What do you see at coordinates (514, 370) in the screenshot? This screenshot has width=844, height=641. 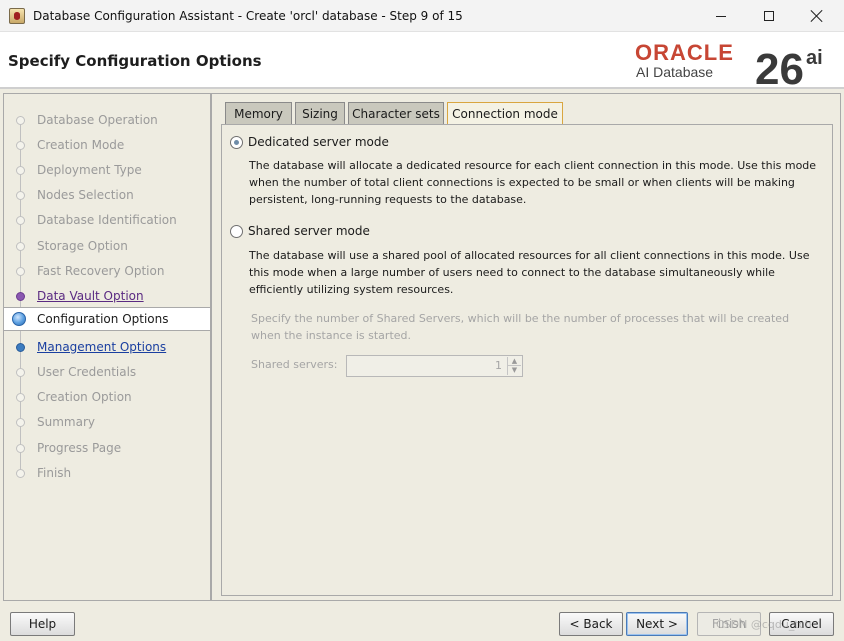 I see `spinner-down-icon: ▼` at bounding box center [514, 370].